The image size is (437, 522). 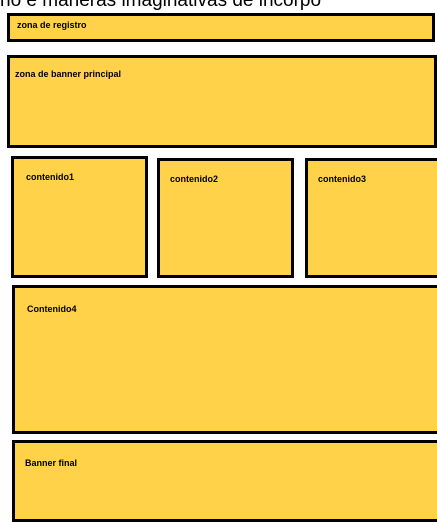 I want to click on zona-registro-box: zona de registro, so click(x=221, y=27).